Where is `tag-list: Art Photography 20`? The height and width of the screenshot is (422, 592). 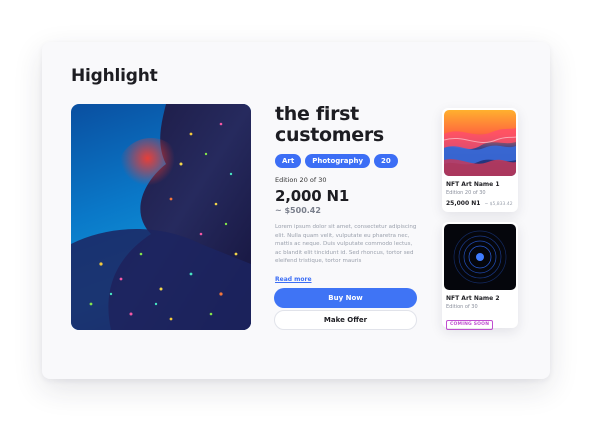 tag-list: Art Photography 20 is located at coordinates (347, 161).